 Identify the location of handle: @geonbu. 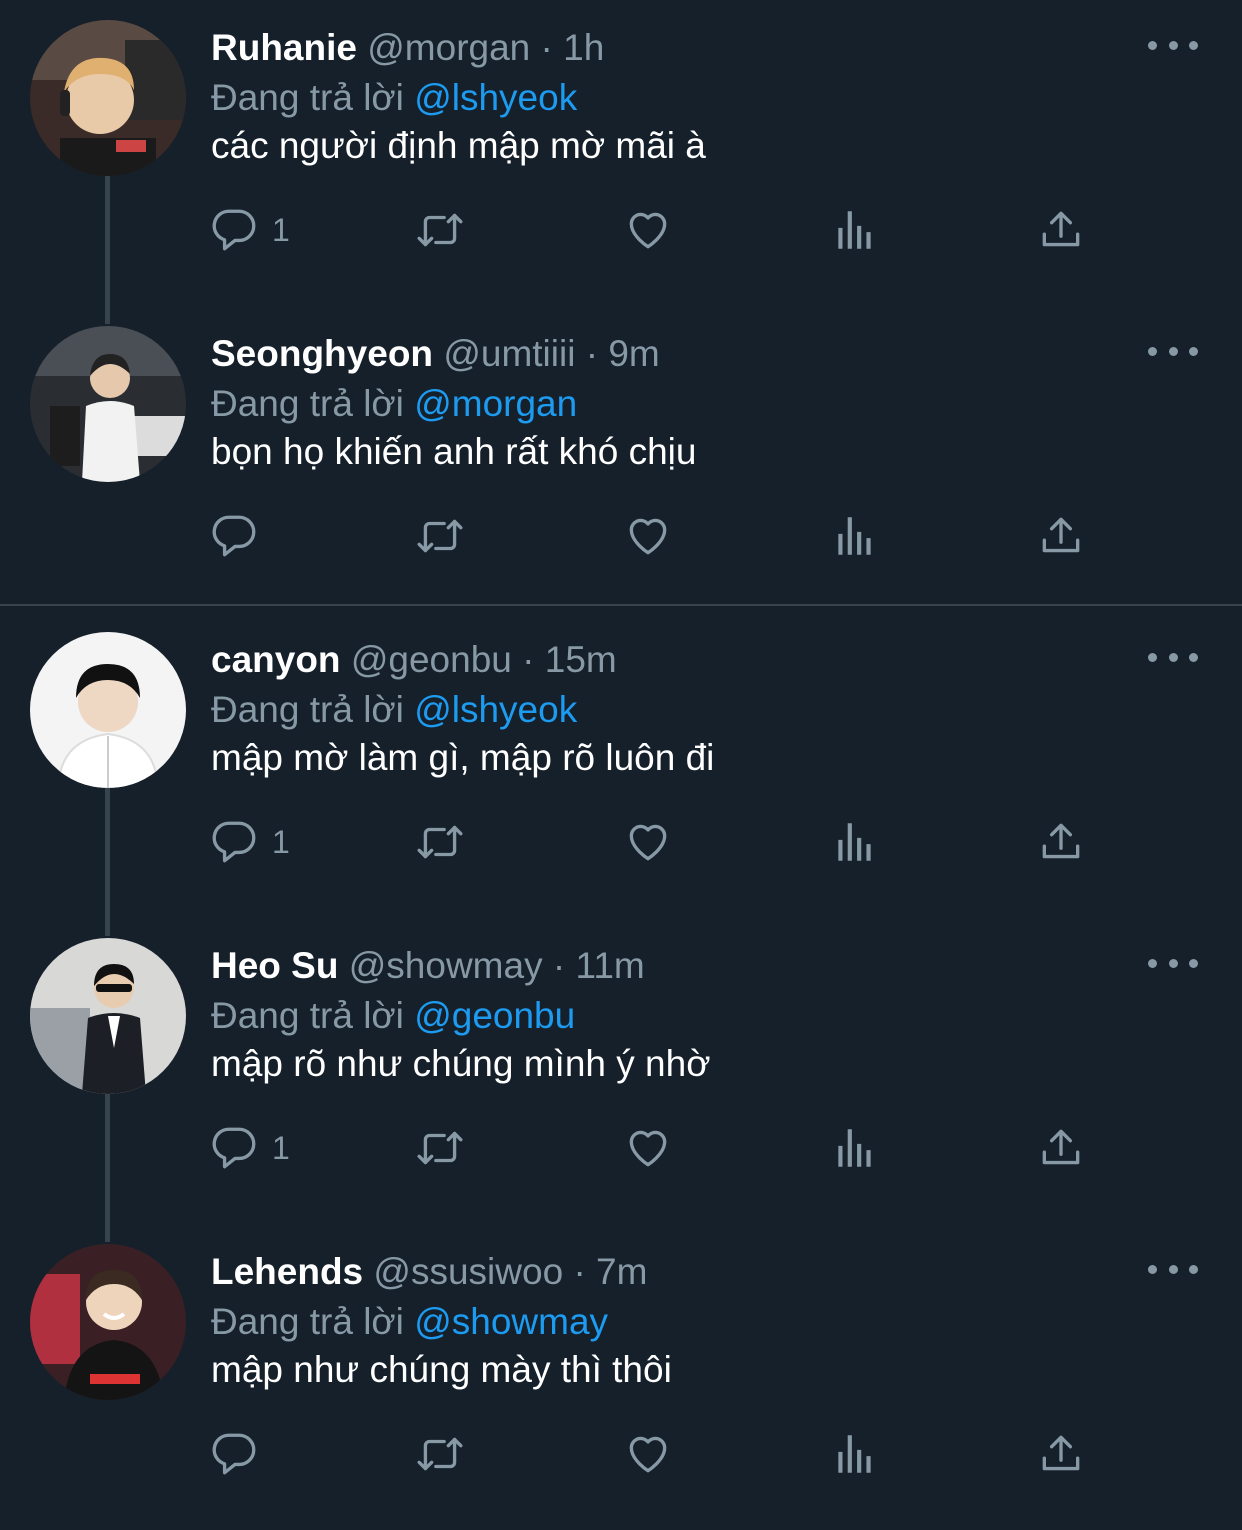
(431, 659).